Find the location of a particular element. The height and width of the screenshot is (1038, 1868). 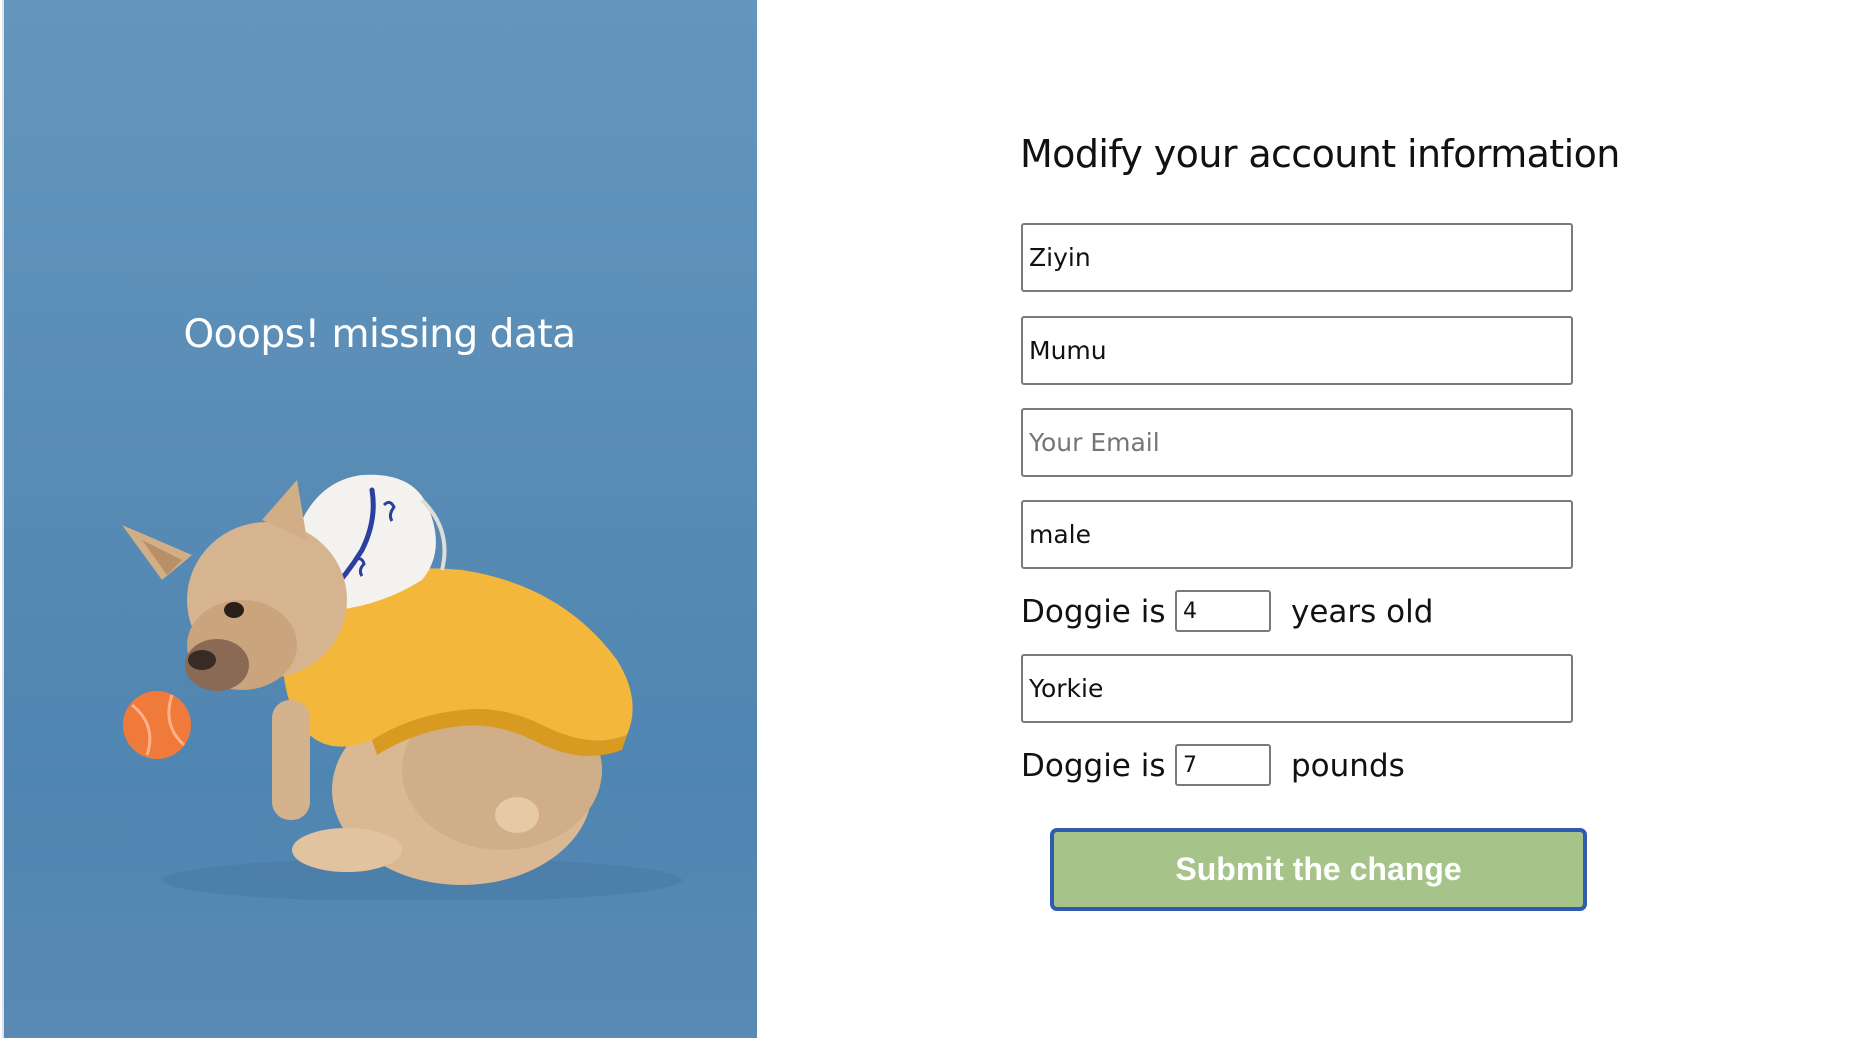

submit-button: Submit the change is located at coordinates (1318, 869).